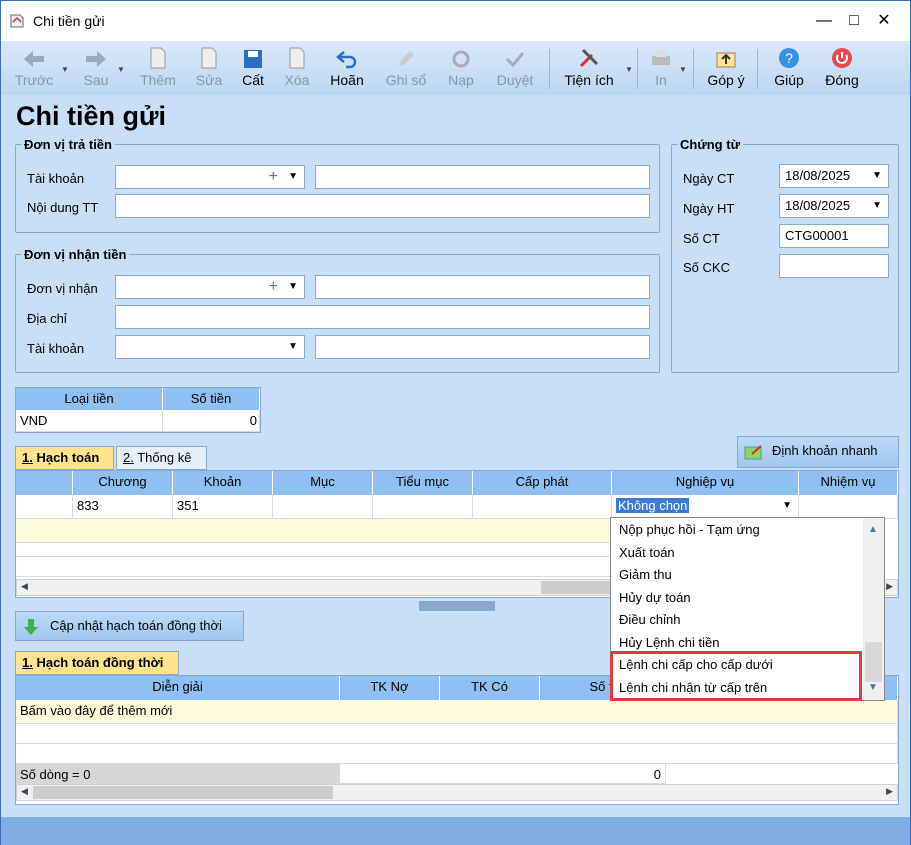  What do you see at coordinates (705, 507) in the screenshot?
I see `operation-combo: Không chọn ▼` at bounding box center [705, 507].